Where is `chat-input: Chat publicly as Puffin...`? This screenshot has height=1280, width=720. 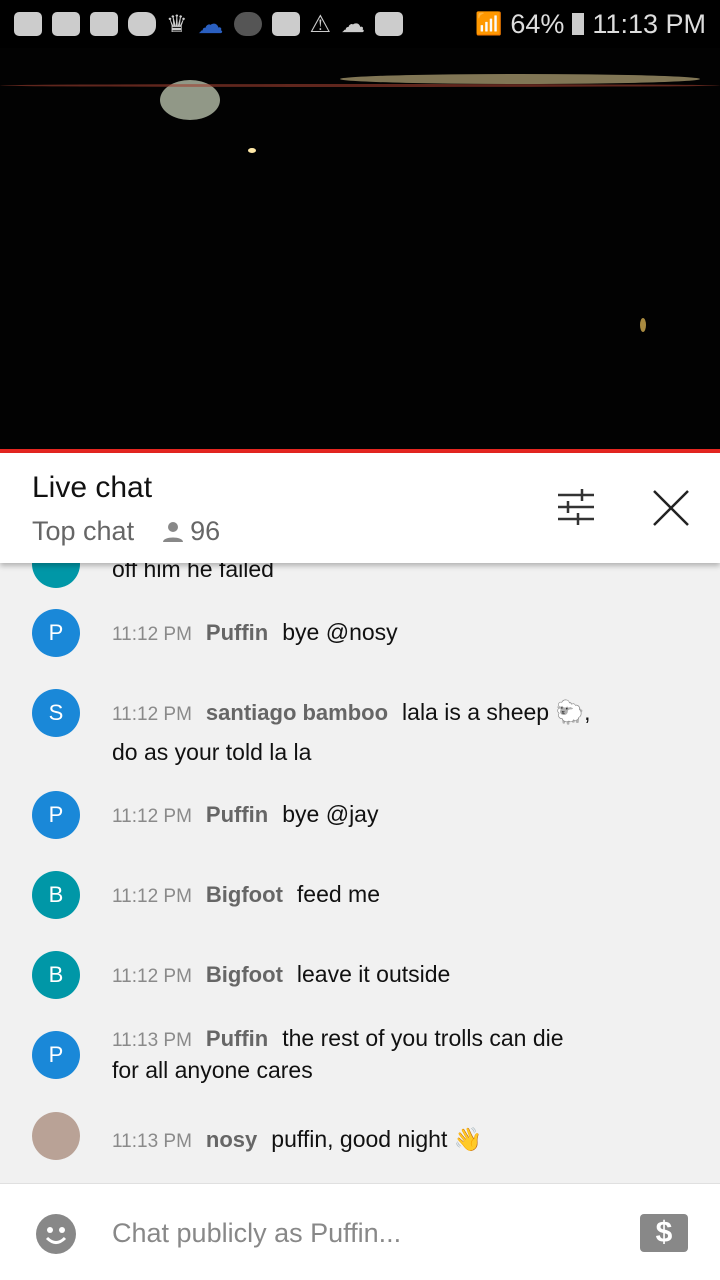
chat-input: Chat publicly as Puffin... is located at coordinates (256, 1233).